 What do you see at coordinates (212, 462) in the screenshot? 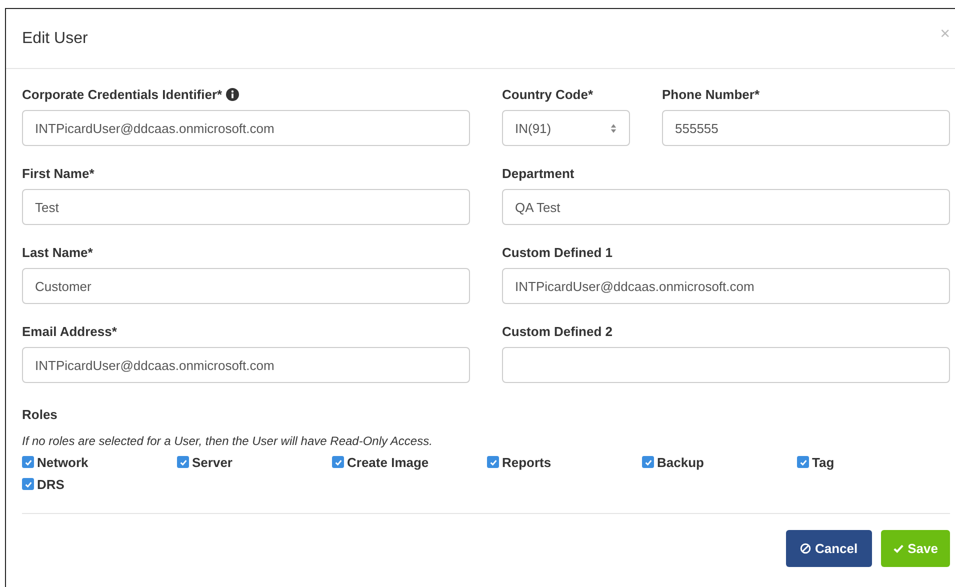
I see `role-label: Server` at bounding box center [212, 462].